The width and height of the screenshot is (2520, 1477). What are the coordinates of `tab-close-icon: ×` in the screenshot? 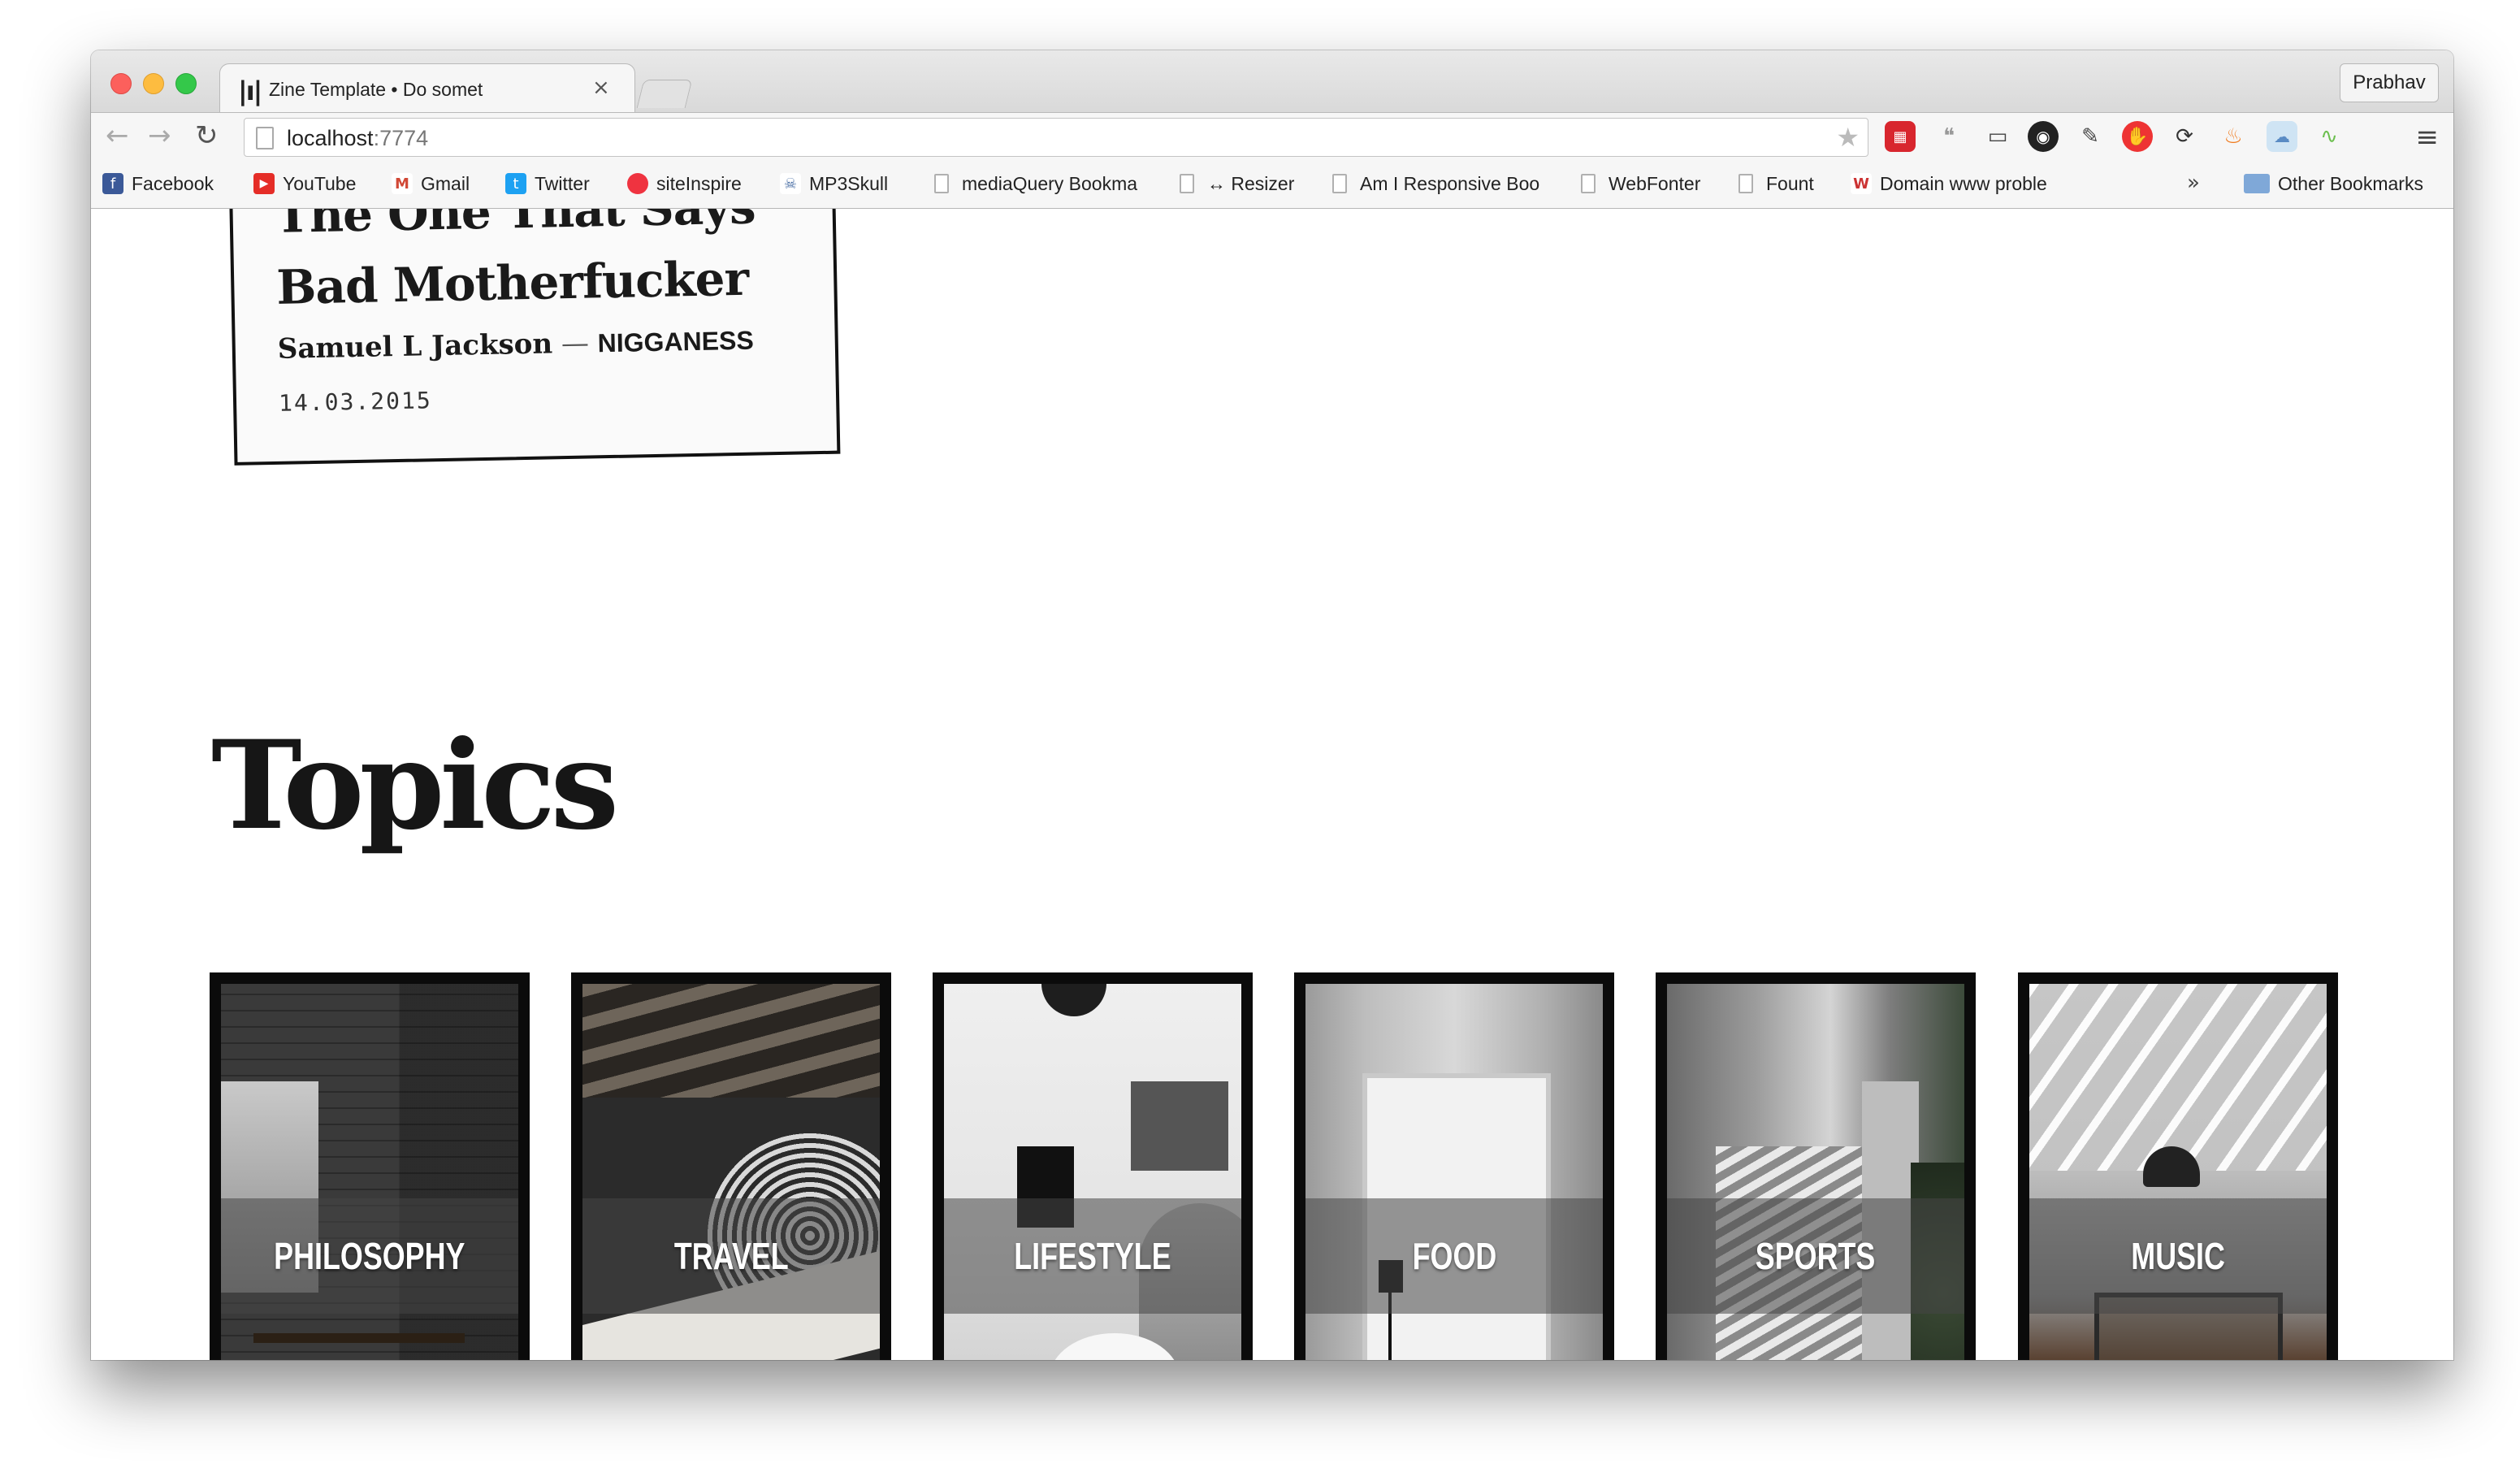 It's located at (601, 88).